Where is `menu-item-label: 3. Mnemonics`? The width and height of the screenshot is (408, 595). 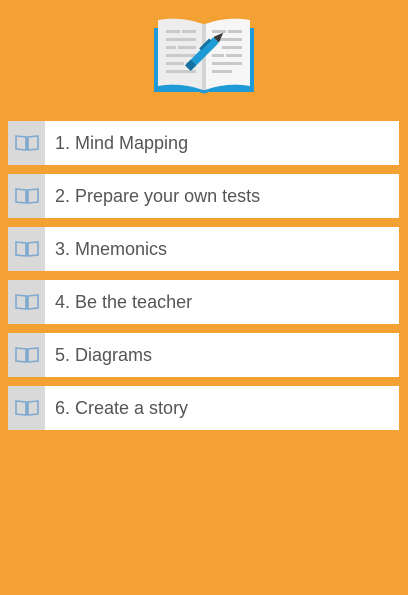
menu-item-label: 3. Mnemonics is located at coordinates (111, 248).